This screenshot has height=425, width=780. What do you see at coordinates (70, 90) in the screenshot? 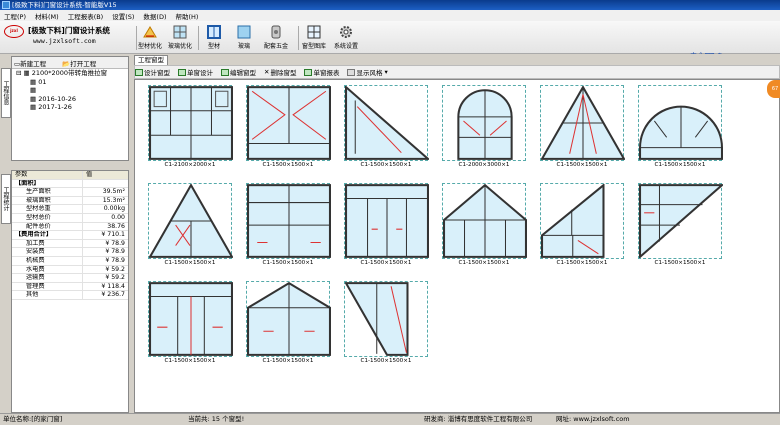
I see `tree-item: ▦` at bounding box center [70, 90].